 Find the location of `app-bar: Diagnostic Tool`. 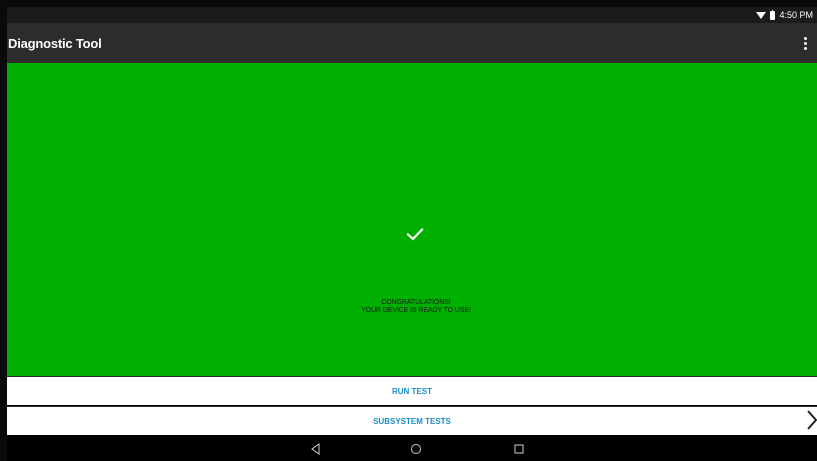

app-bar: Diagnostic Tool is located at coordinates (412, 43).